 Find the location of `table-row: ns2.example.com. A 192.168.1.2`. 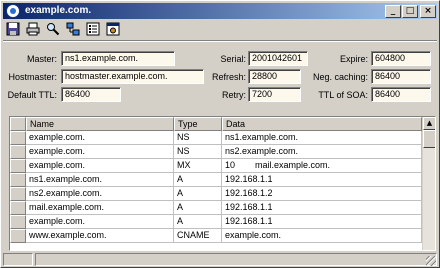

table-row: ns2.example.com. A 192.168.1.2 is located at coordinates (216, 194).